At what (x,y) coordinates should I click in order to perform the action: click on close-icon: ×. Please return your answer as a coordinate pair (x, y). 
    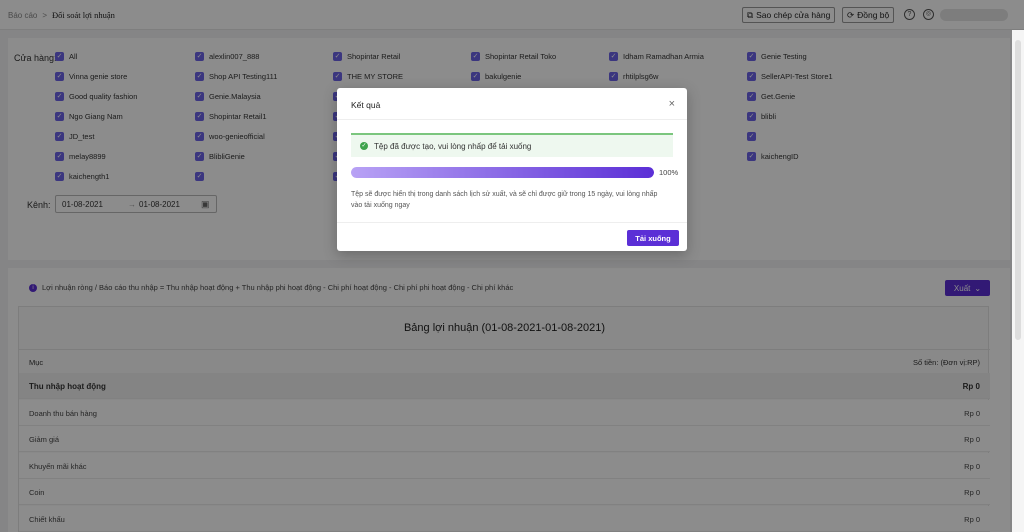
    Looking at the image, I should click on (672, 104).